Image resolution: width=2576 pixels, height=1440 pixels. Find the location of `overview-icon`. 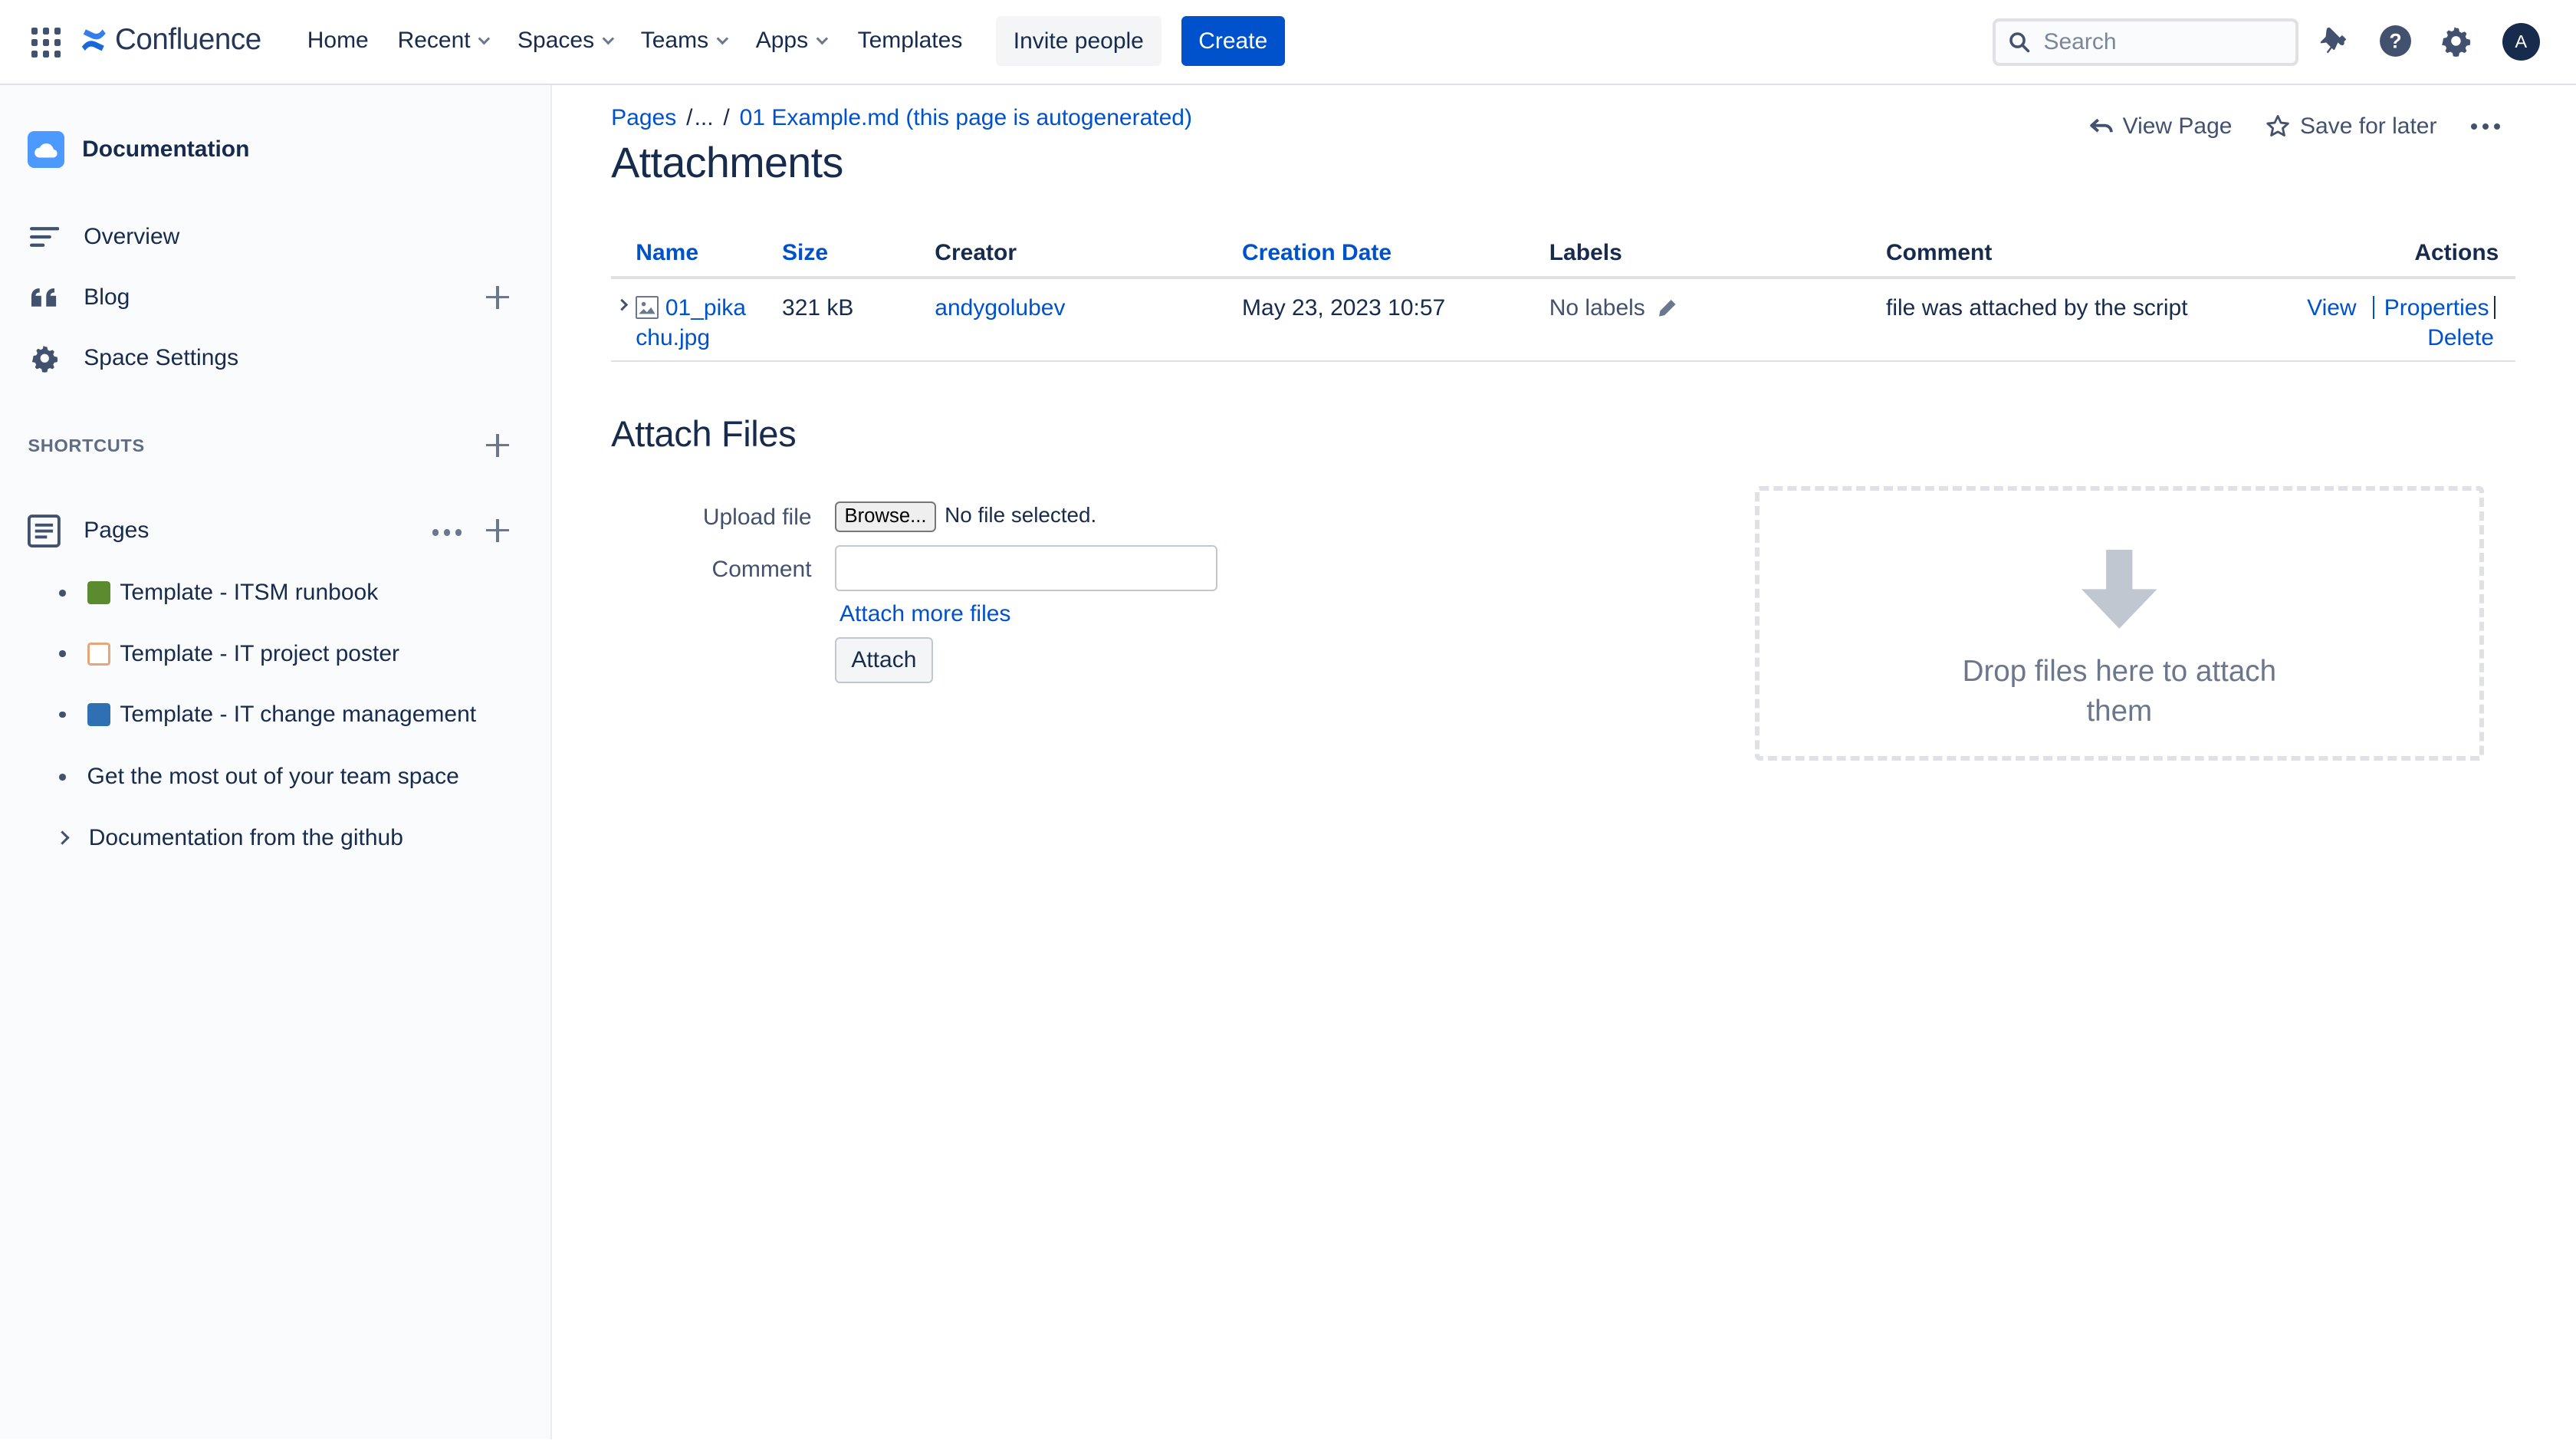

overview-icon is located at coordinates (44, 236).